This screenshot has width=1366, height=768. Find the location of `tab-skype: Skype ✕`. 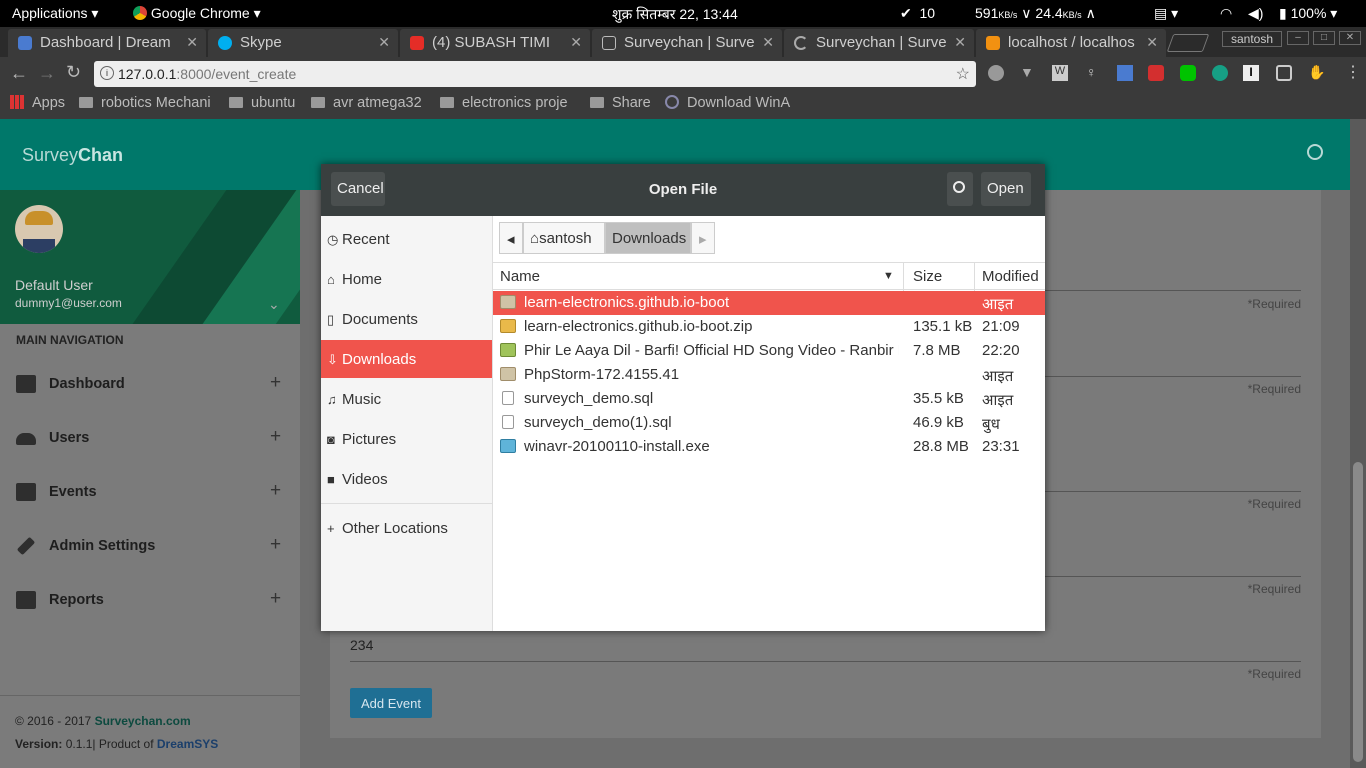

tab-skype: Skype ✕ is located at coordinates (303, 43).